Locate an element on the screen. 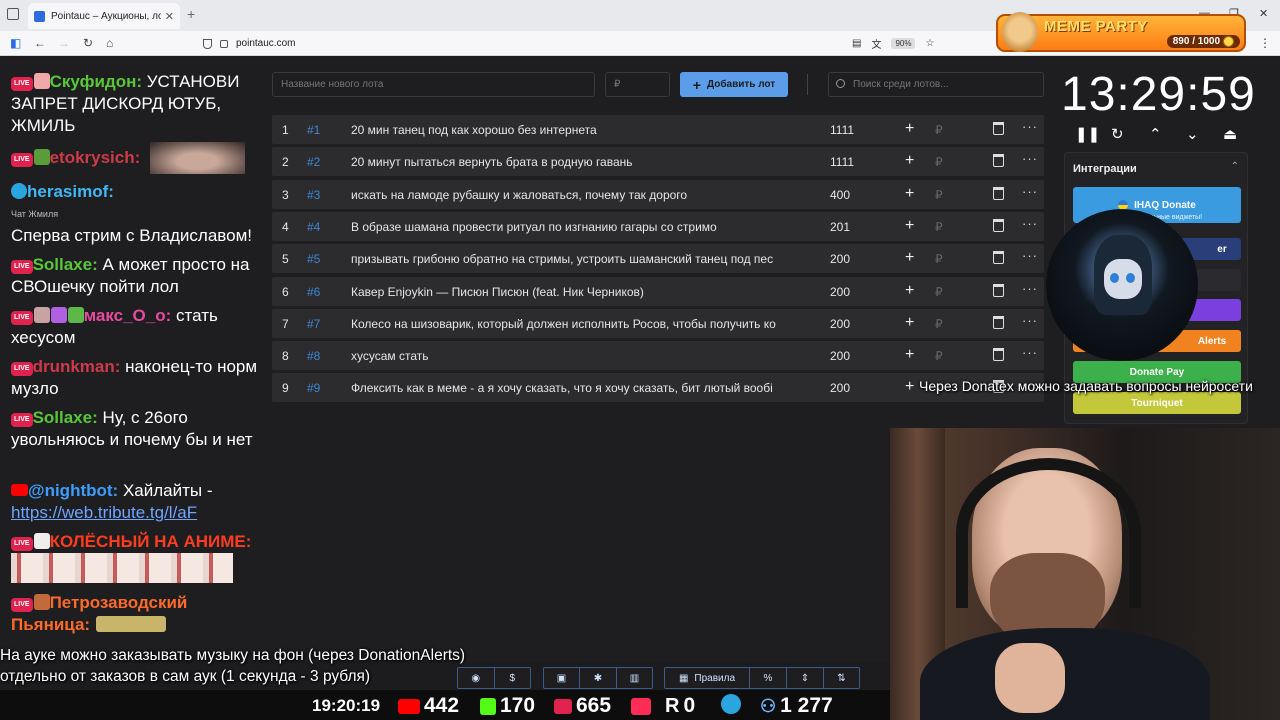  browser-menu-icon: ⋮ is located at coordinates (1265, 43).